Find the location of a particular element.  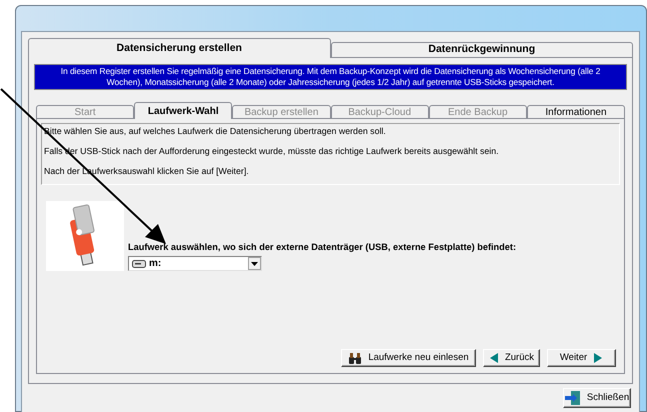

exit-door-icon is located at coordinates (572, 398).